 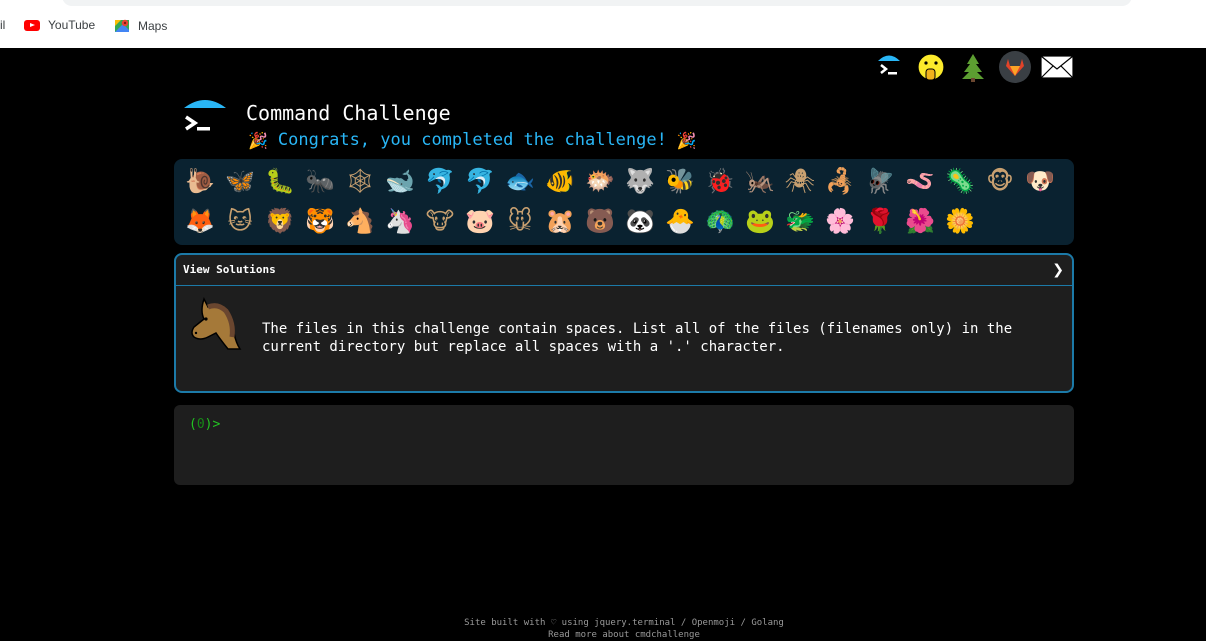 I want to click on challenge-emoji-icon: 🐭, so click(x=520, y=221).